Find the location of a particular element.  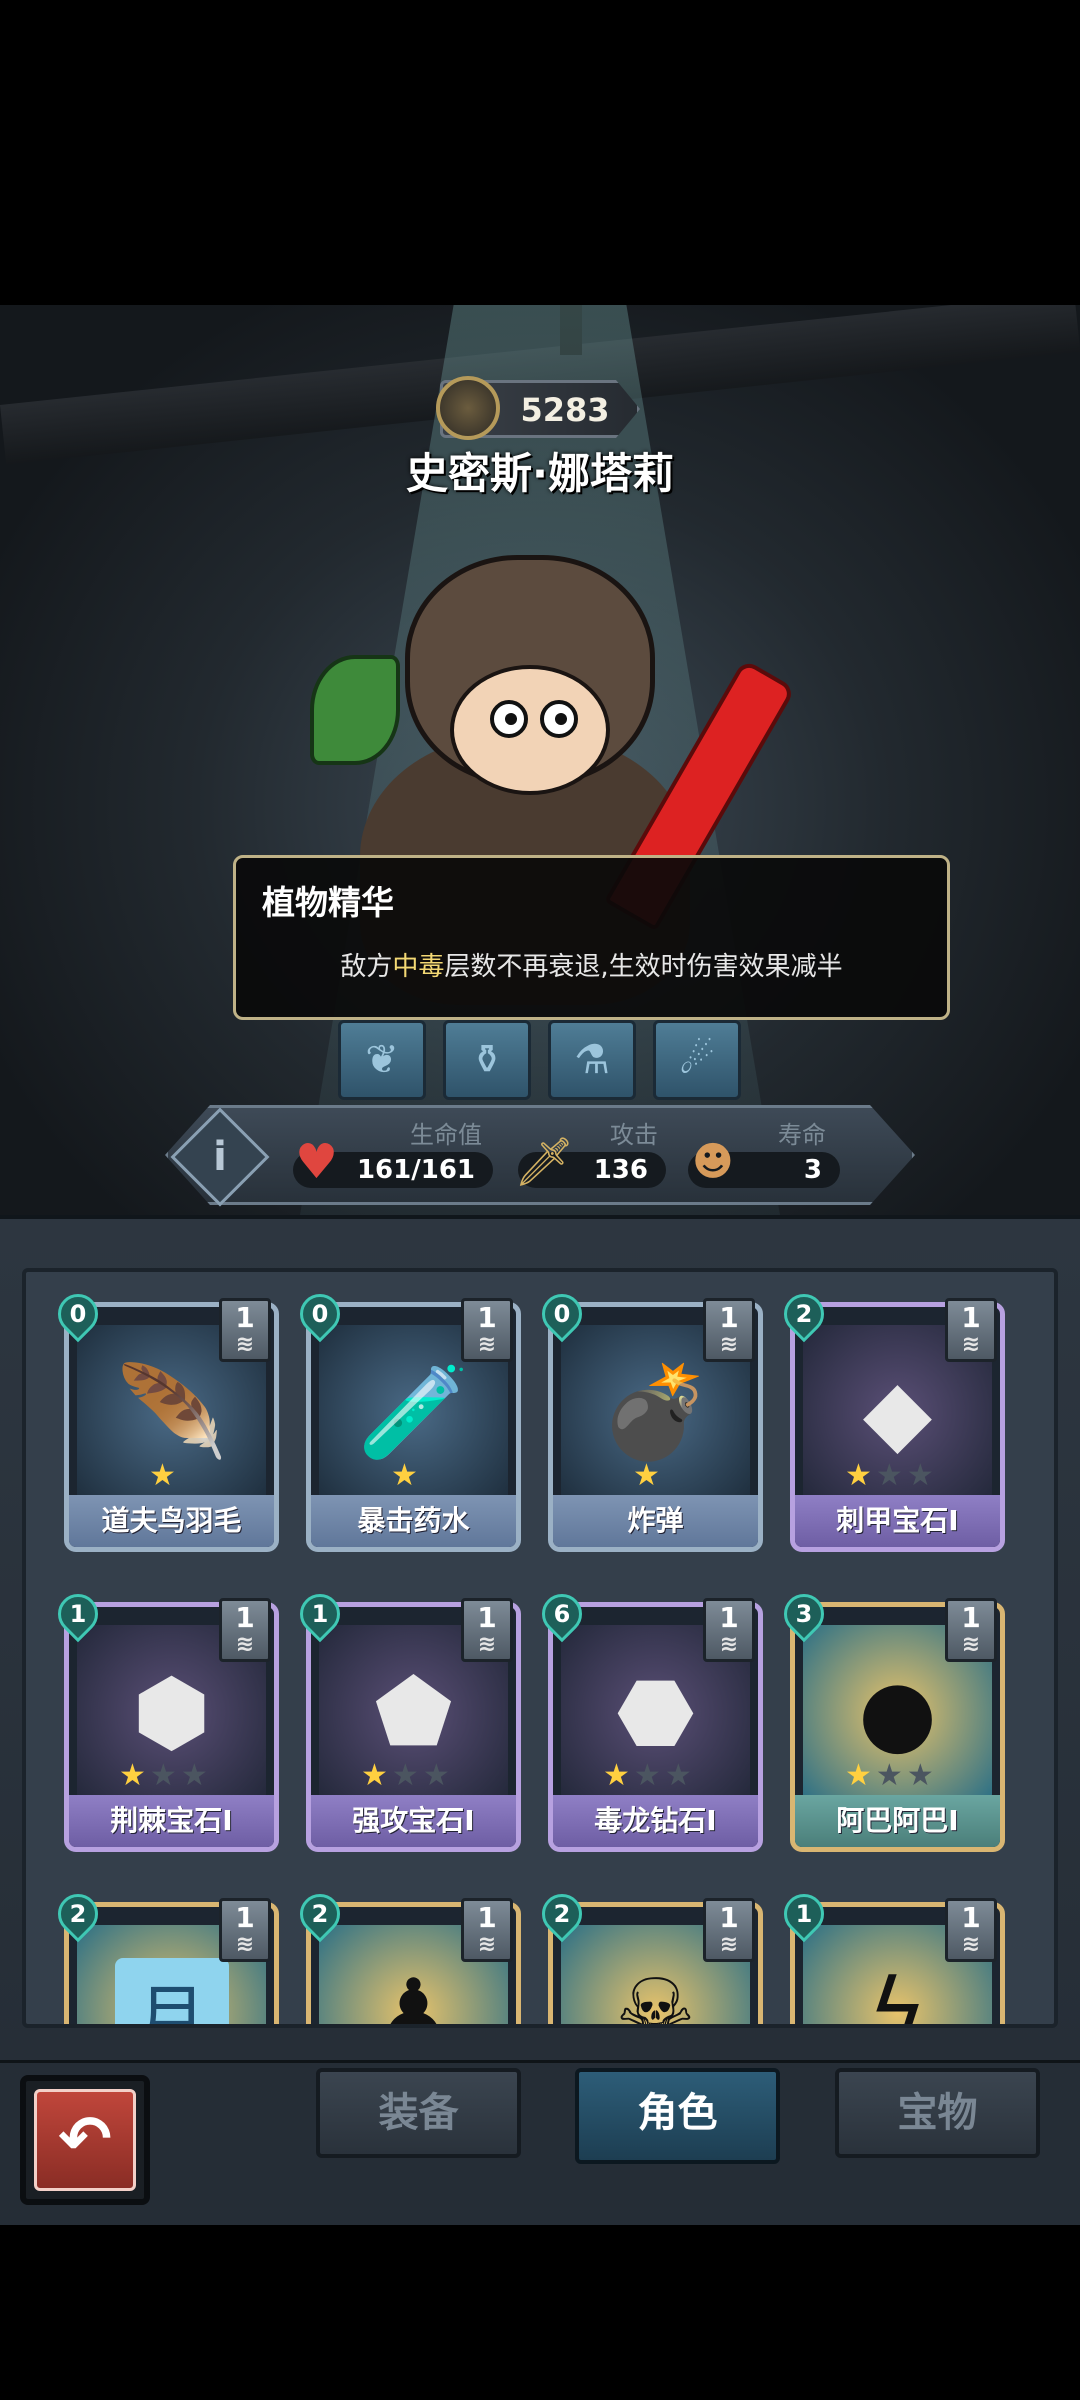

card-name: 荆棘宝石I is located at coordinates (171, 1821).